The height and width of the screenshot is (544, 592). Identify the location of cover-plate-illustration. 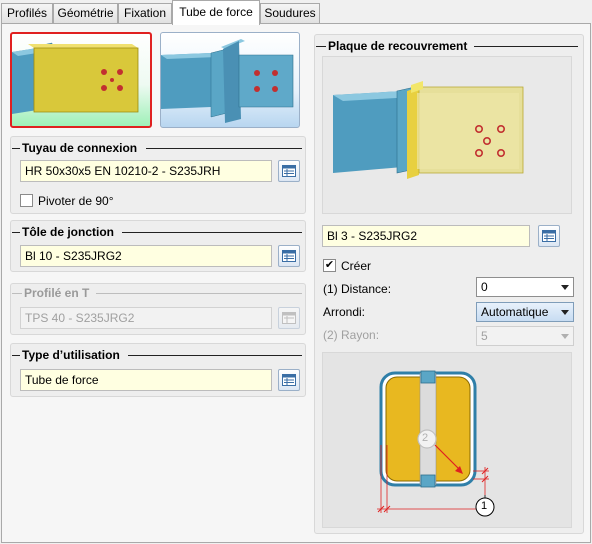
(428, 130).